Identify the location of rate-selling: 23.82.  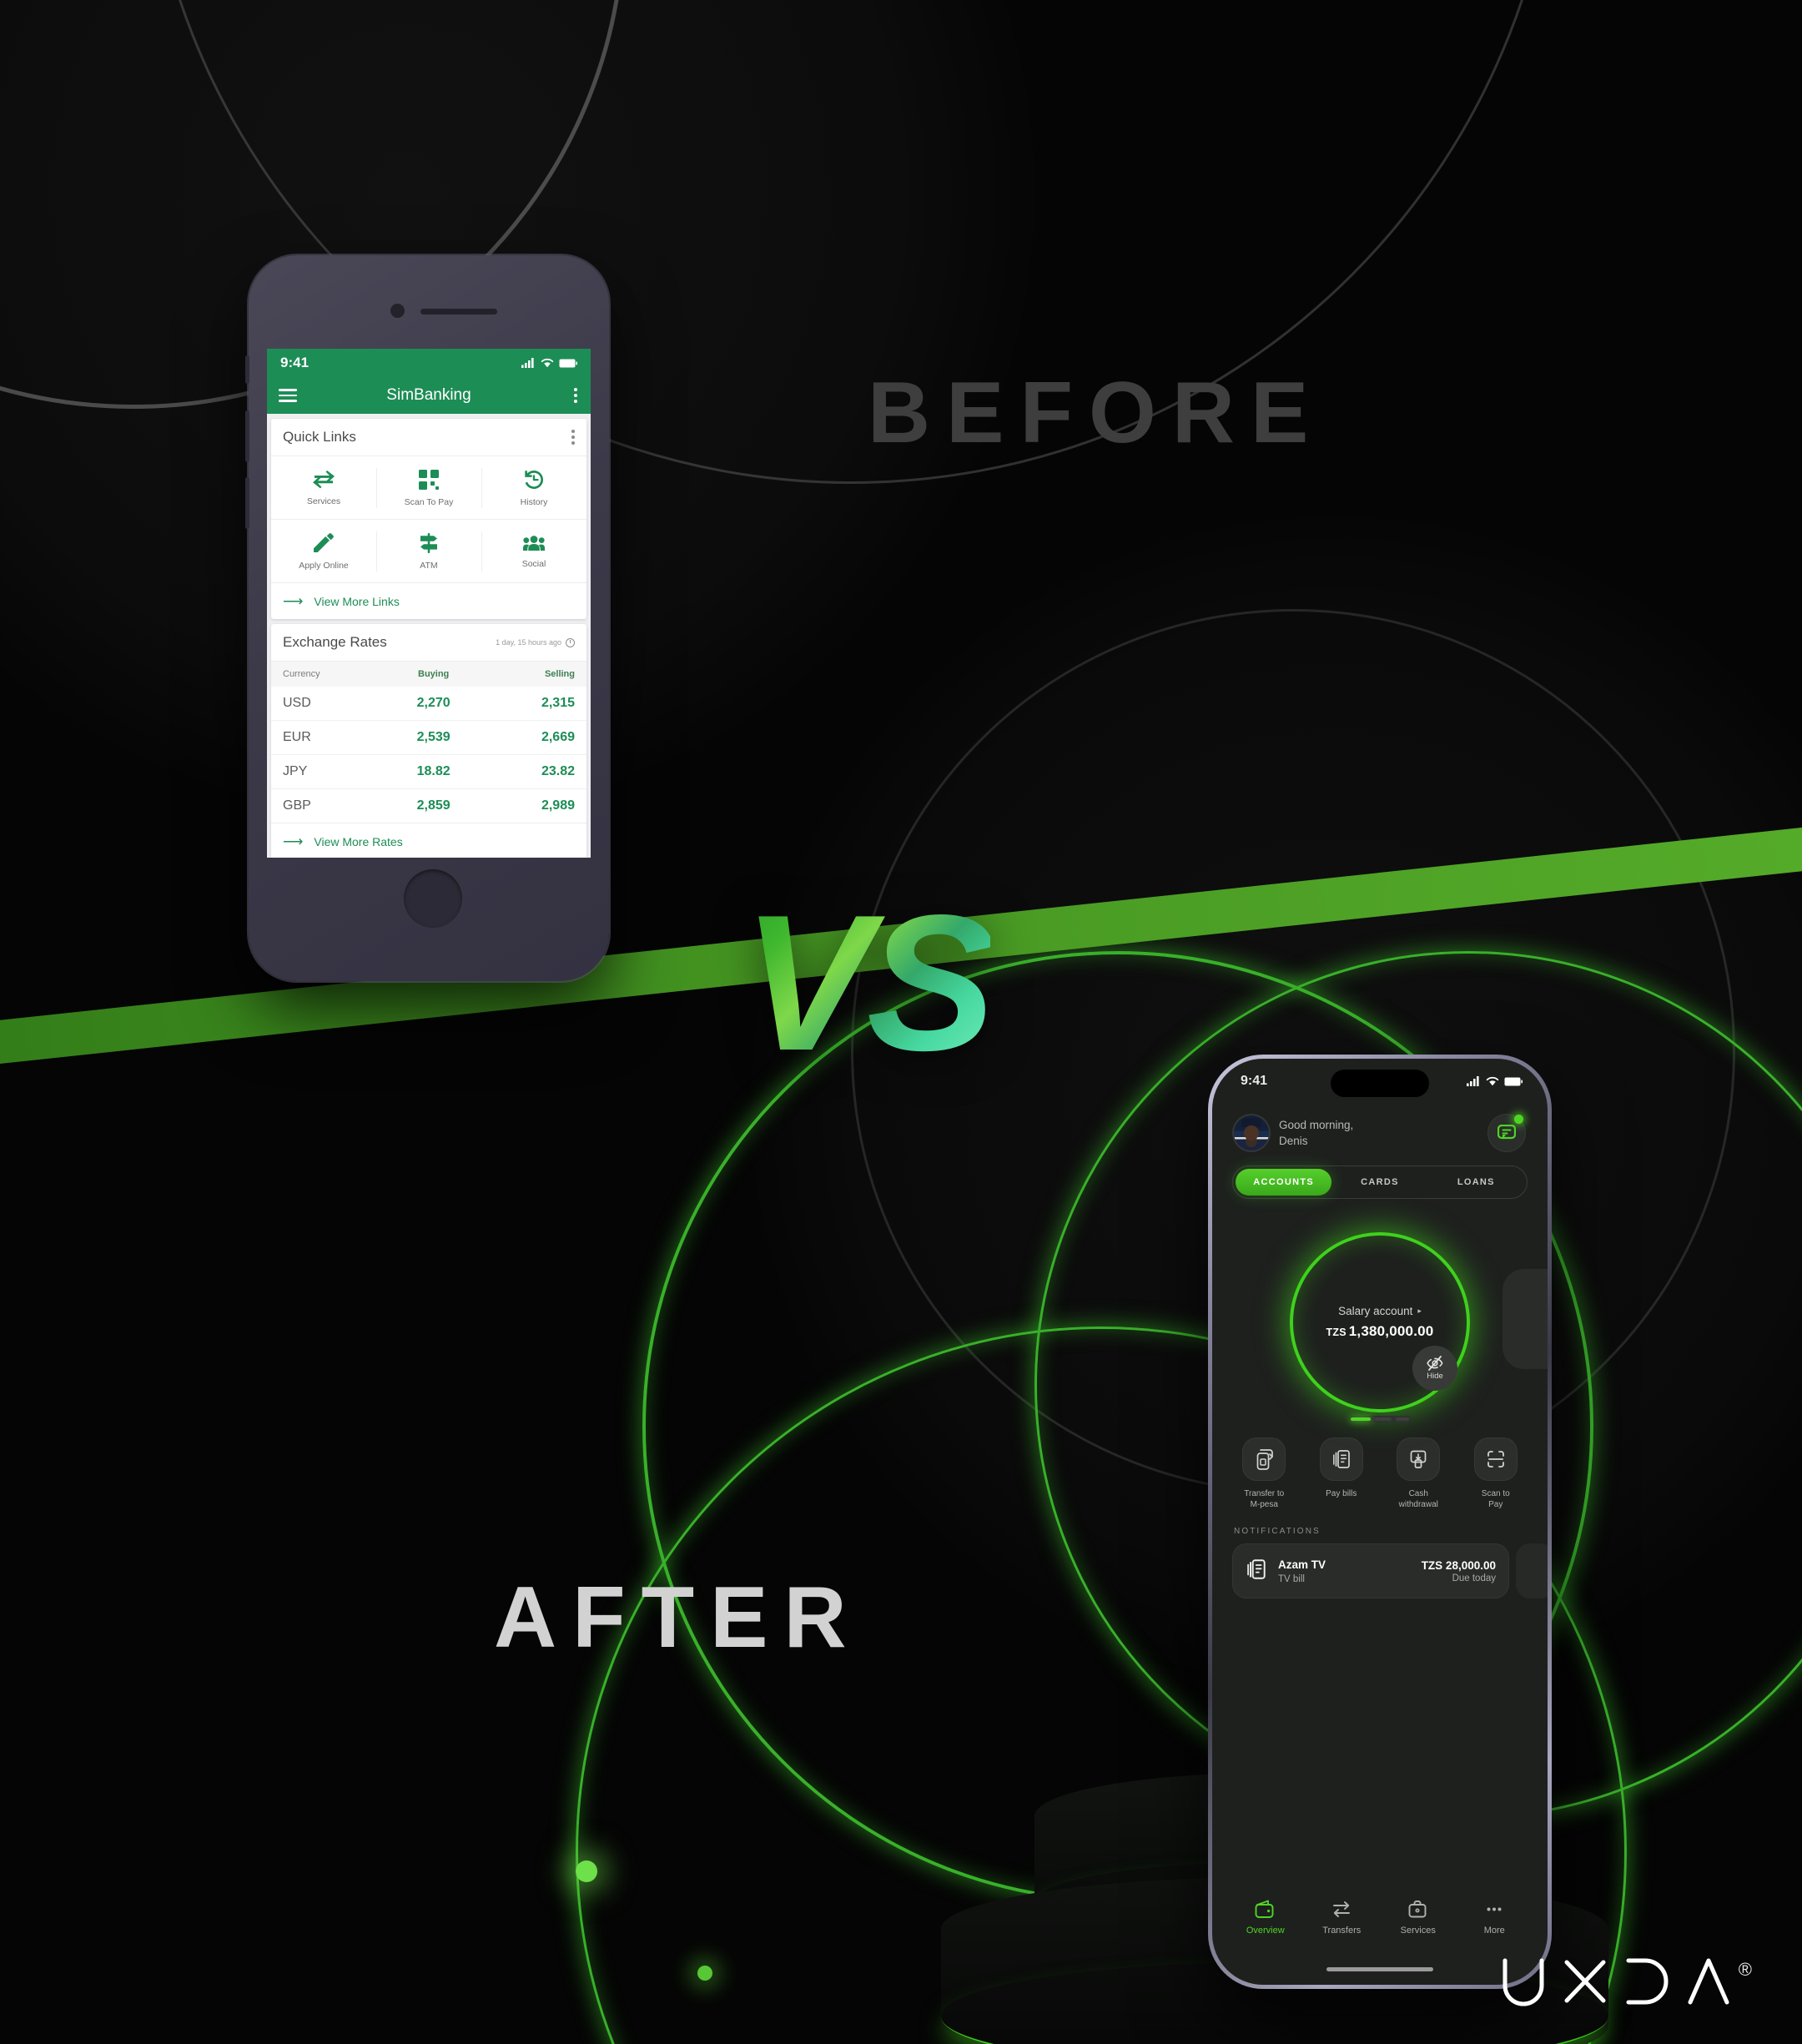
(558, 771).